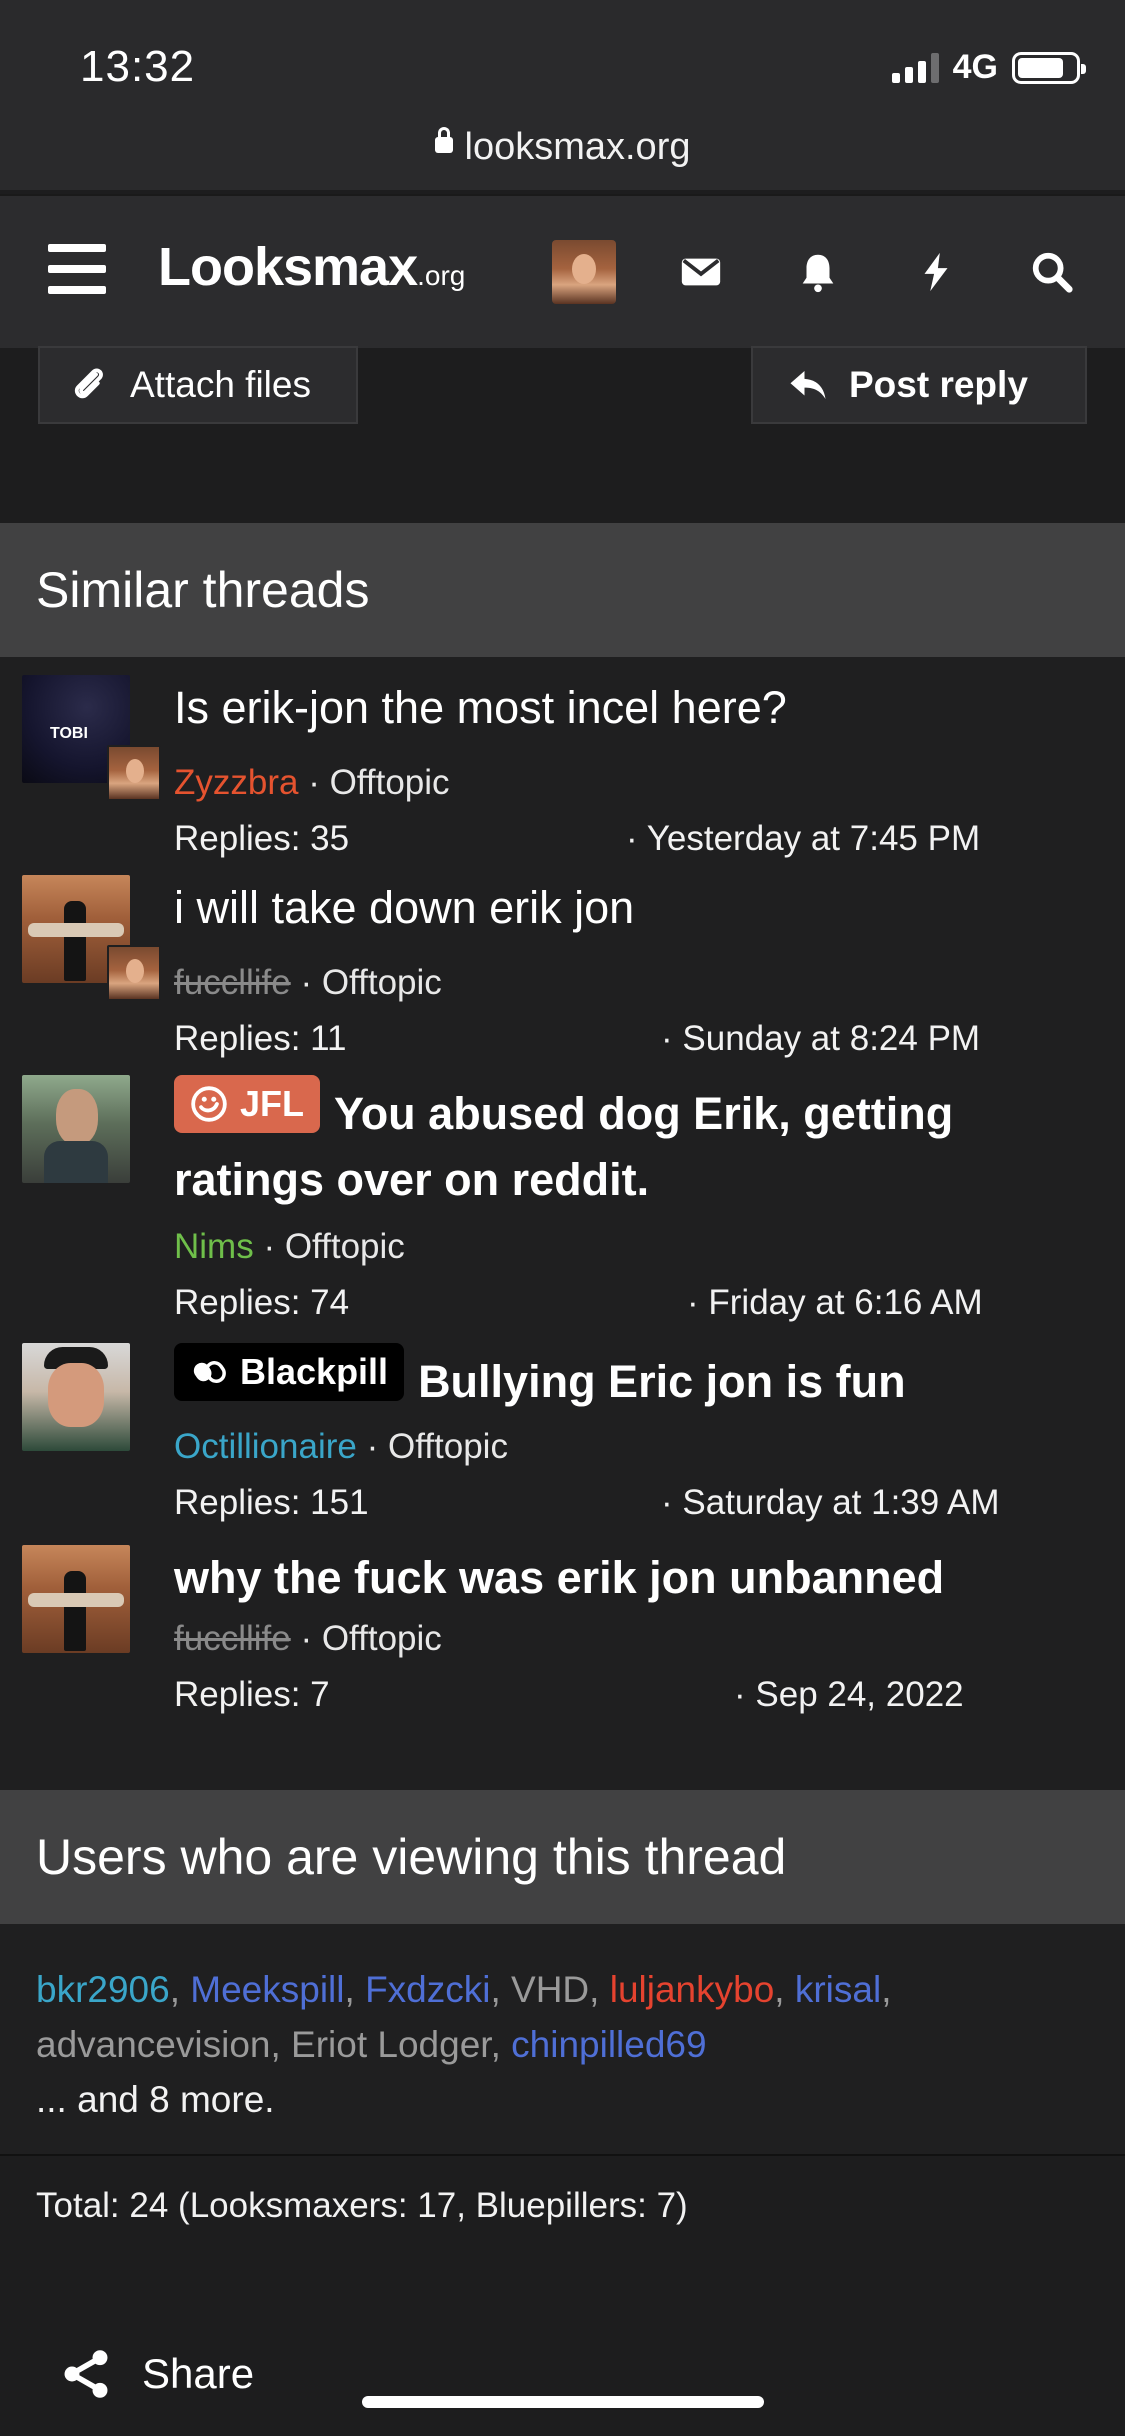 This screenshot has width=1125, height=2436. What do you see at coordinates (562, 2155) in the screenshot?
I see `divider` at bounding box center [562, 2155].